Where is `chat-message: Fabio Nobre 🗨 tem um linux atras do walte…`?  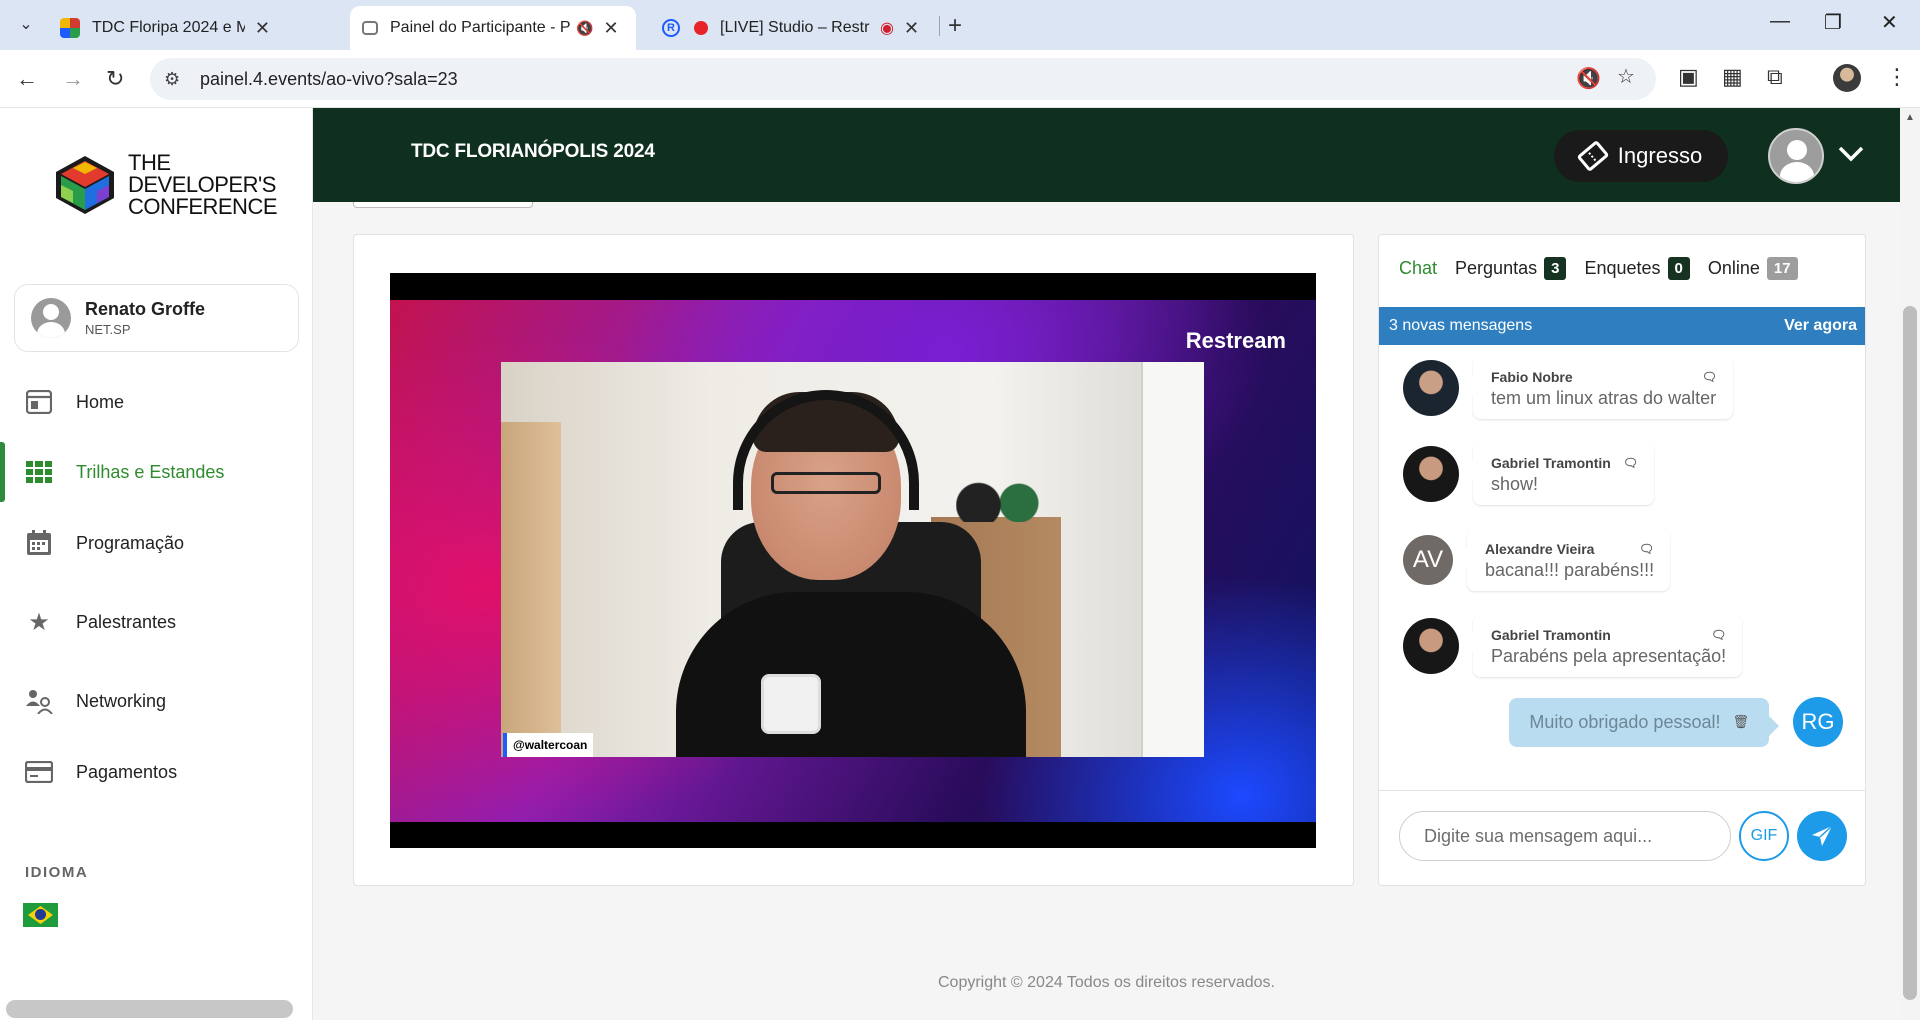 chat-message: Fabio Nobre 🗨 tem um linux atras do walte… is located at coordinates (1568, 388).